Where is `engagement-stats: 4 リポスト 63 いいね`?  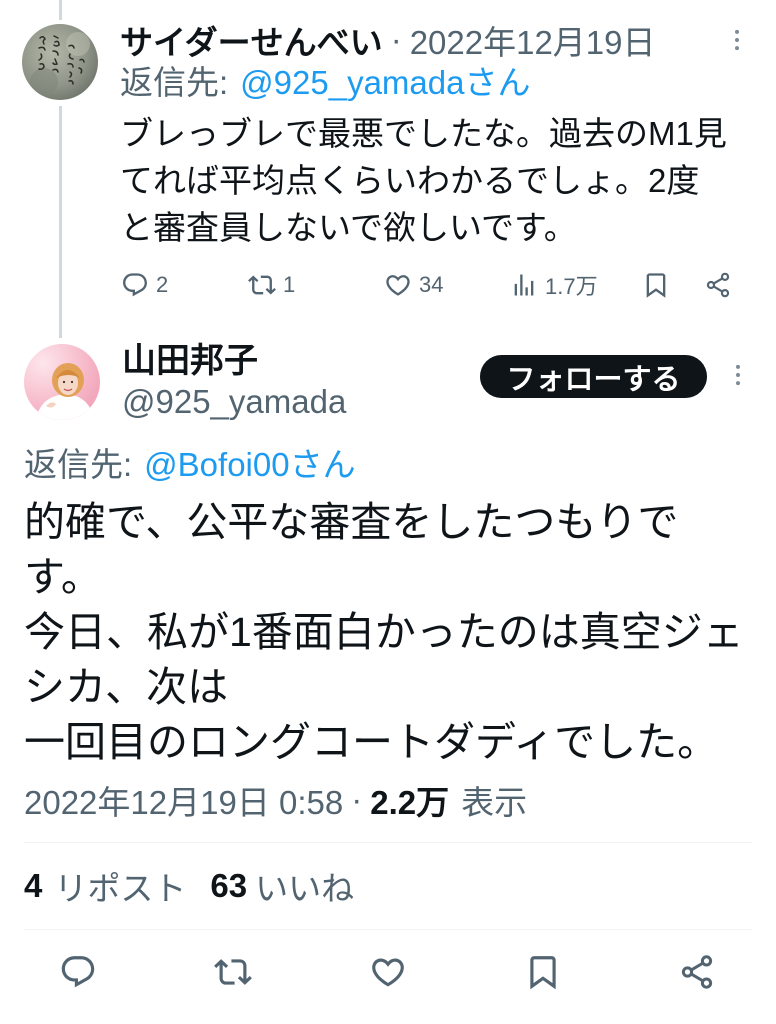
engagement-stats: 4 リポスト 63 いいね is located at coordinates (189, 886).